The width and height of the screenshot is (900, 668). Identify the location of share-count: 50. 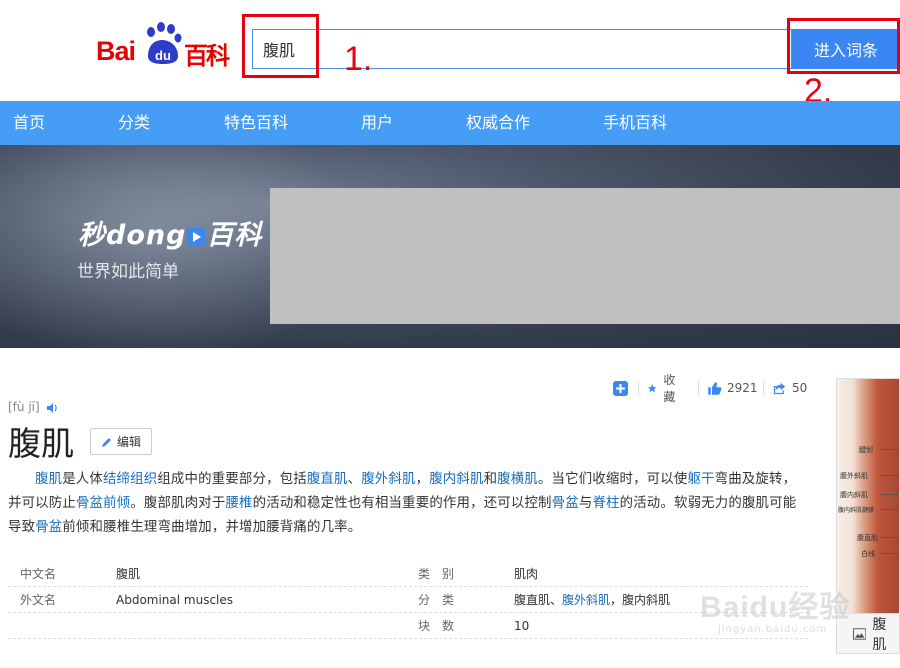
(800, 388).